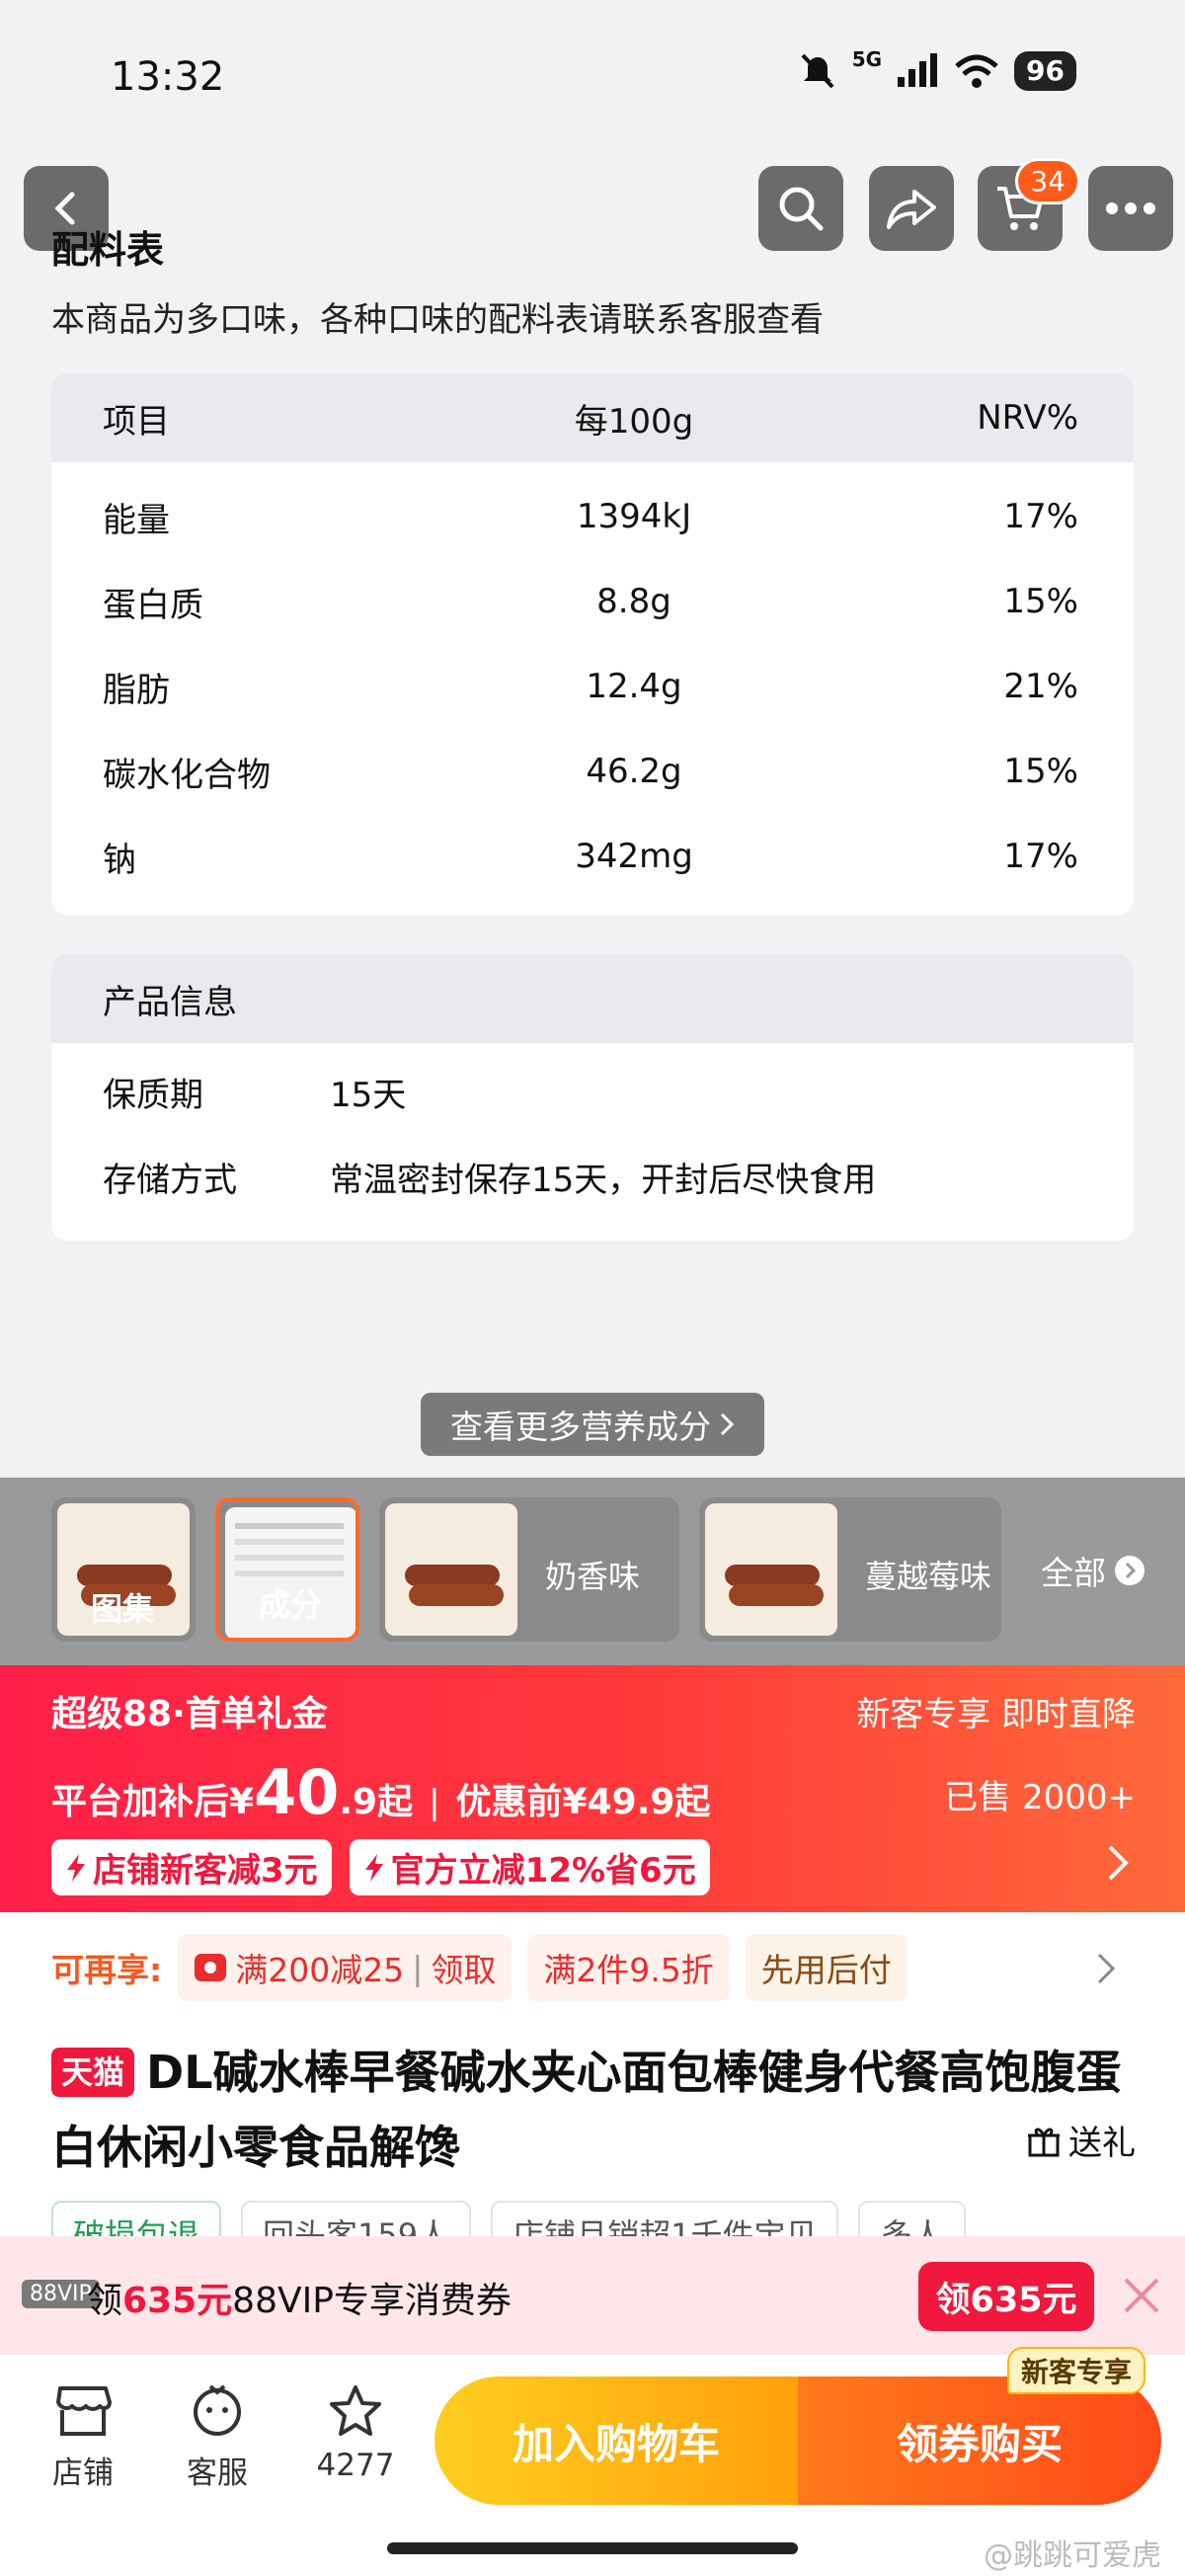  What do you see at coordinates (1073, 1573) in the screenshot?
I see `all-label: 全部` at bounding box center [1073, 1573].